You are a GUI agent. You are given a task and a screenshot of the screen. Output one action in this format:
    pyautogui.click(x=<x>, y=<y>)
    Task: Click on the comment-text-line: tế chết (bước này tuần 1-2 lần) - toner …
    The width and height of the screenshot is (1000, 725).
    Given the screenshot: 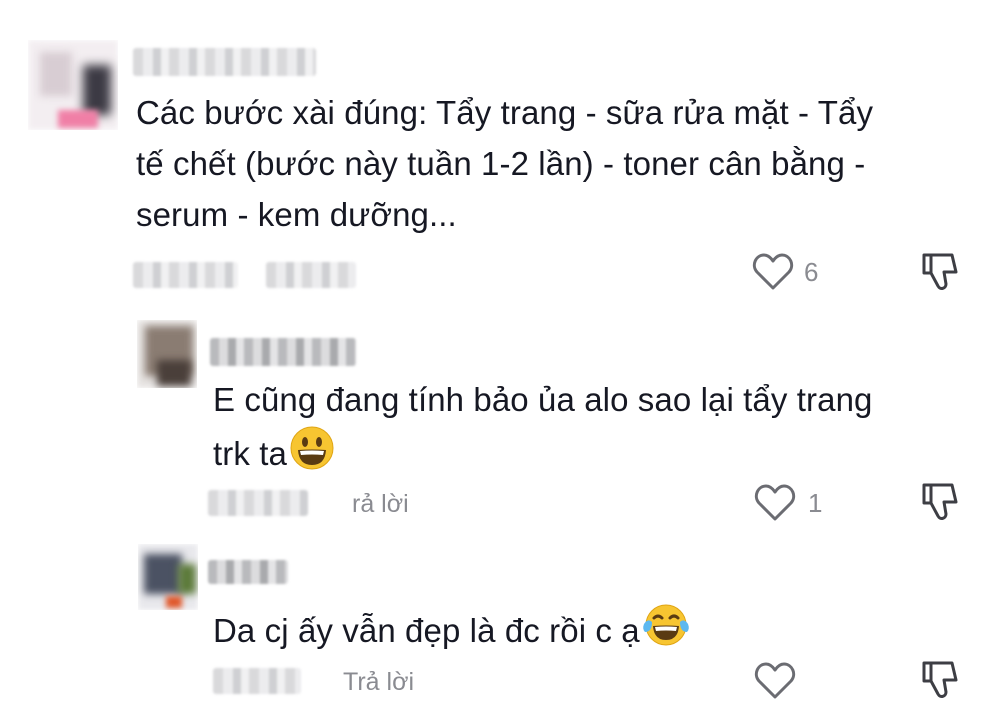 What is the action you would take?
    pyautogui.click(x=501, y=163)
    